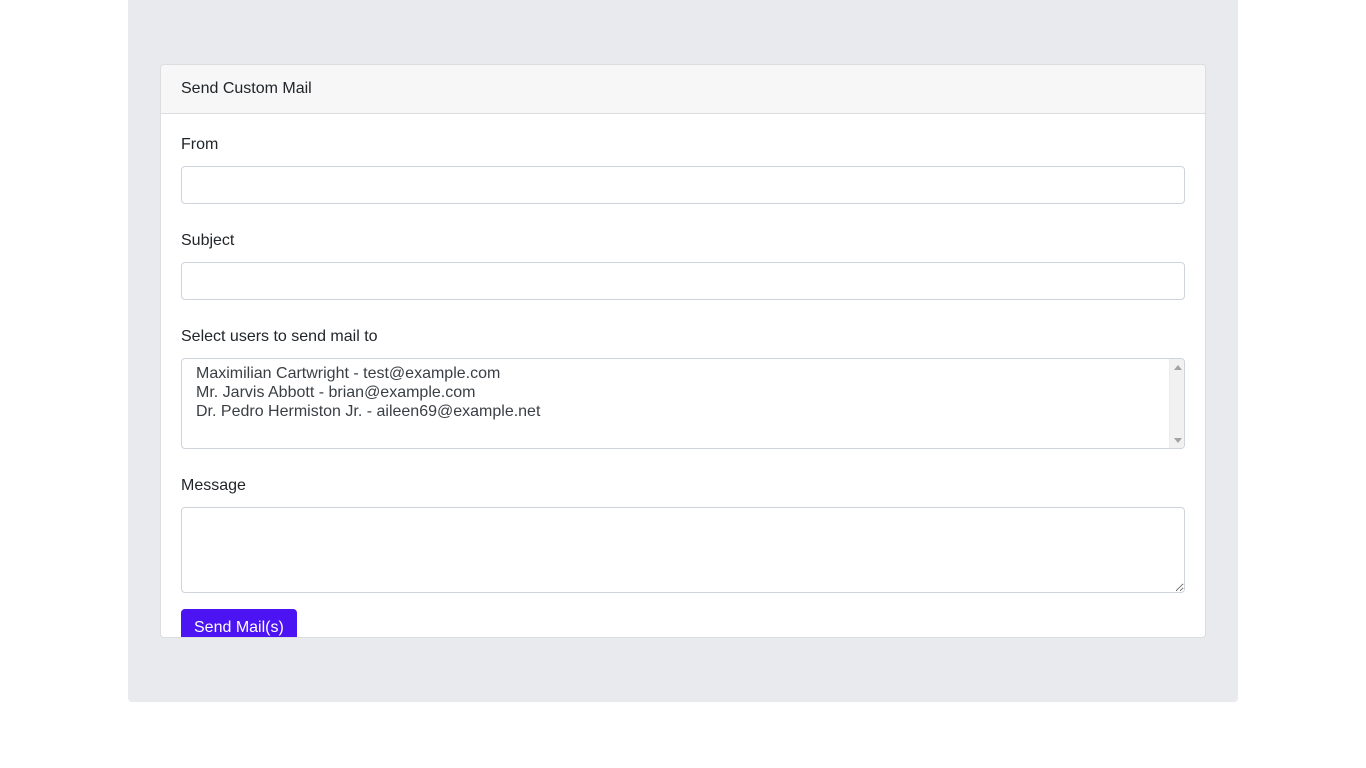  I want to click on from-input, so click(683, 185).